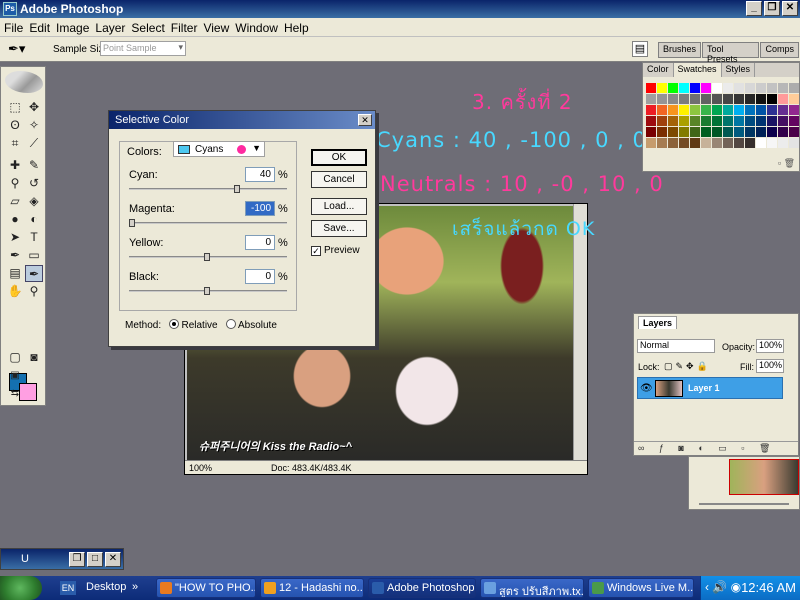 This screenshot has width=800, height=600. What do you see at coordinates (786, 163) in the screenshot?
I see `swatch-footer-icons: ▫ 🗑` at bounding box center [786, 163].